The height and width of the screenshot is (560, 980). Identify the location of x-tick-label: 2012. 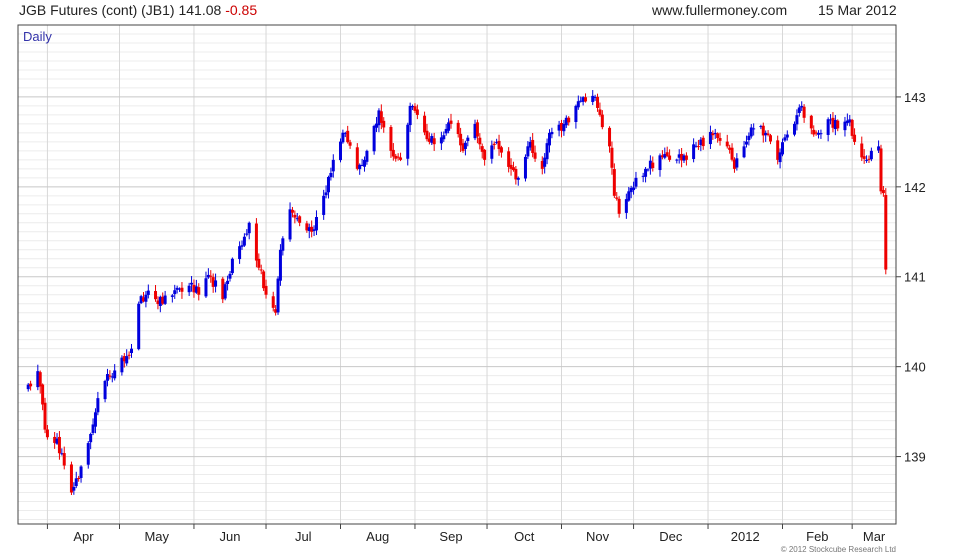
(745, 536).